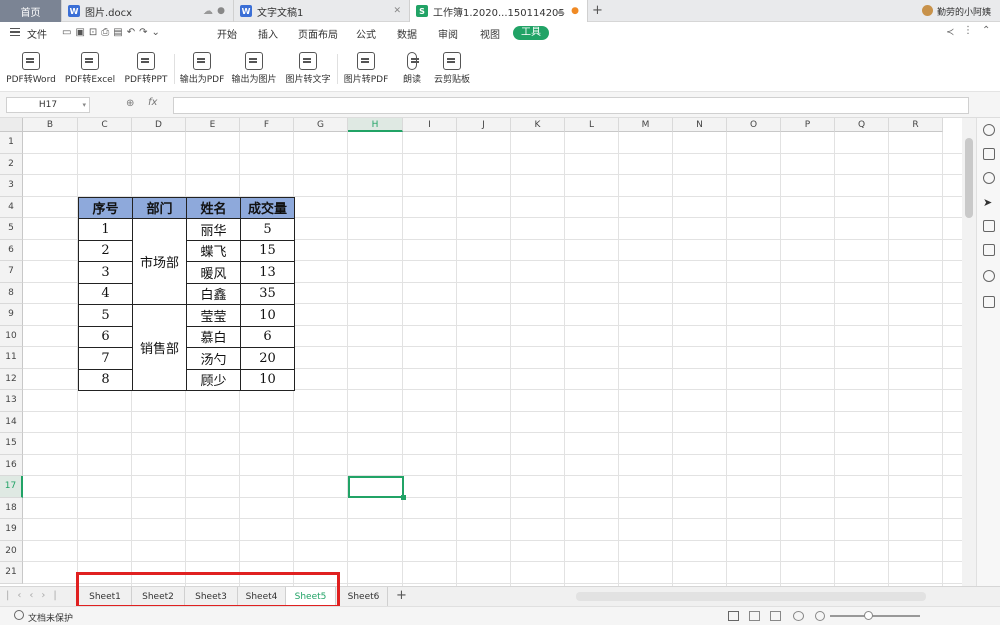  I want to click on column-header: O, so click(754, 125).